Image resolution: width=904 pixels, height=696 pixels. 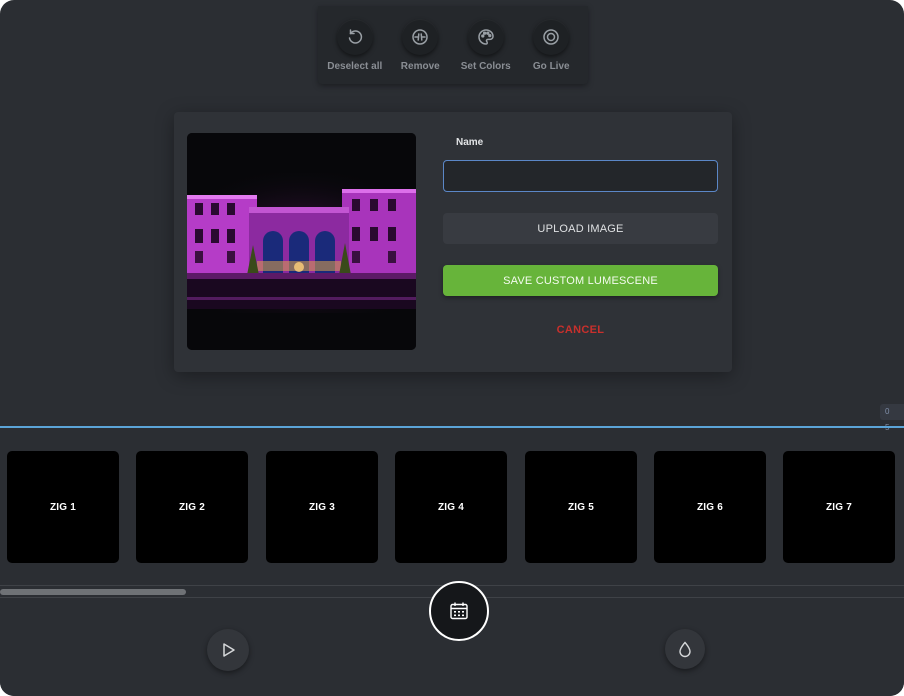 I want to click on zig-card: ZIG 2, so click(x=192, y=507).